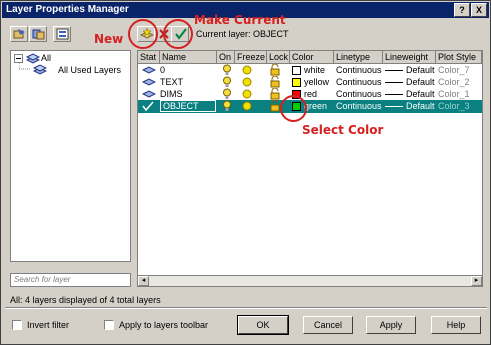 The width and height of the screenshot is (491, 345). What do you see at coordinates (315, 70) in the screenshot?
I see `color-name: white` at bounding box center [315, 70].